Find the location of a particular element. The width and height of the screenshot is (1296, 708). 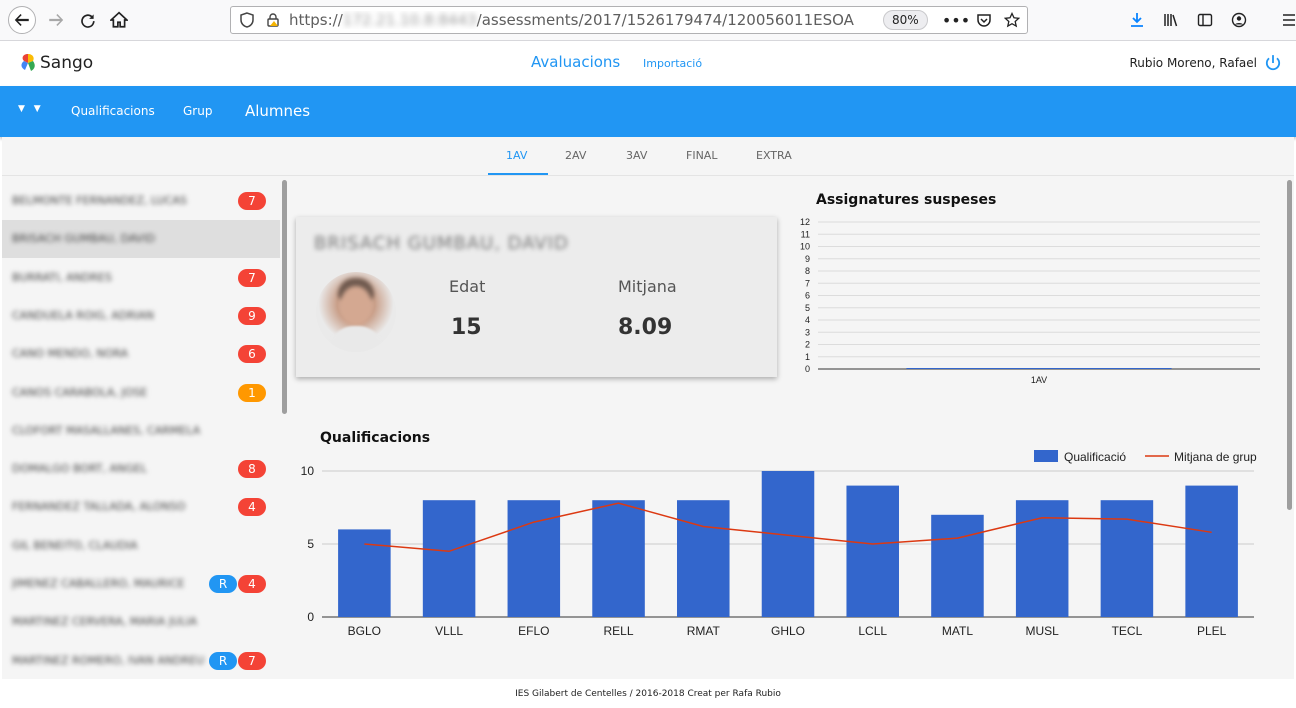

student-list-item-name: JIMENEZ CABALLERO, MAURICE is located at coordinates (98, 583).